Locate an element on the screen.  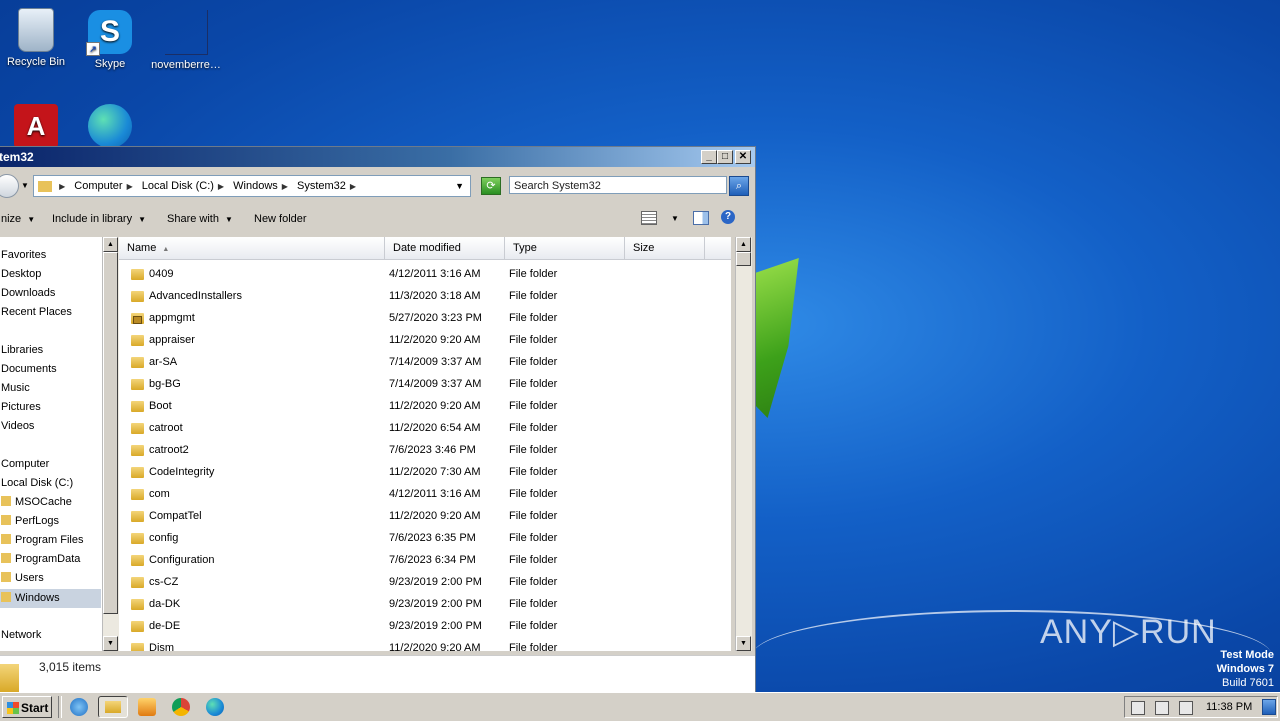
breadcrumb-system32: System32 is located at coordinates (321, 186).